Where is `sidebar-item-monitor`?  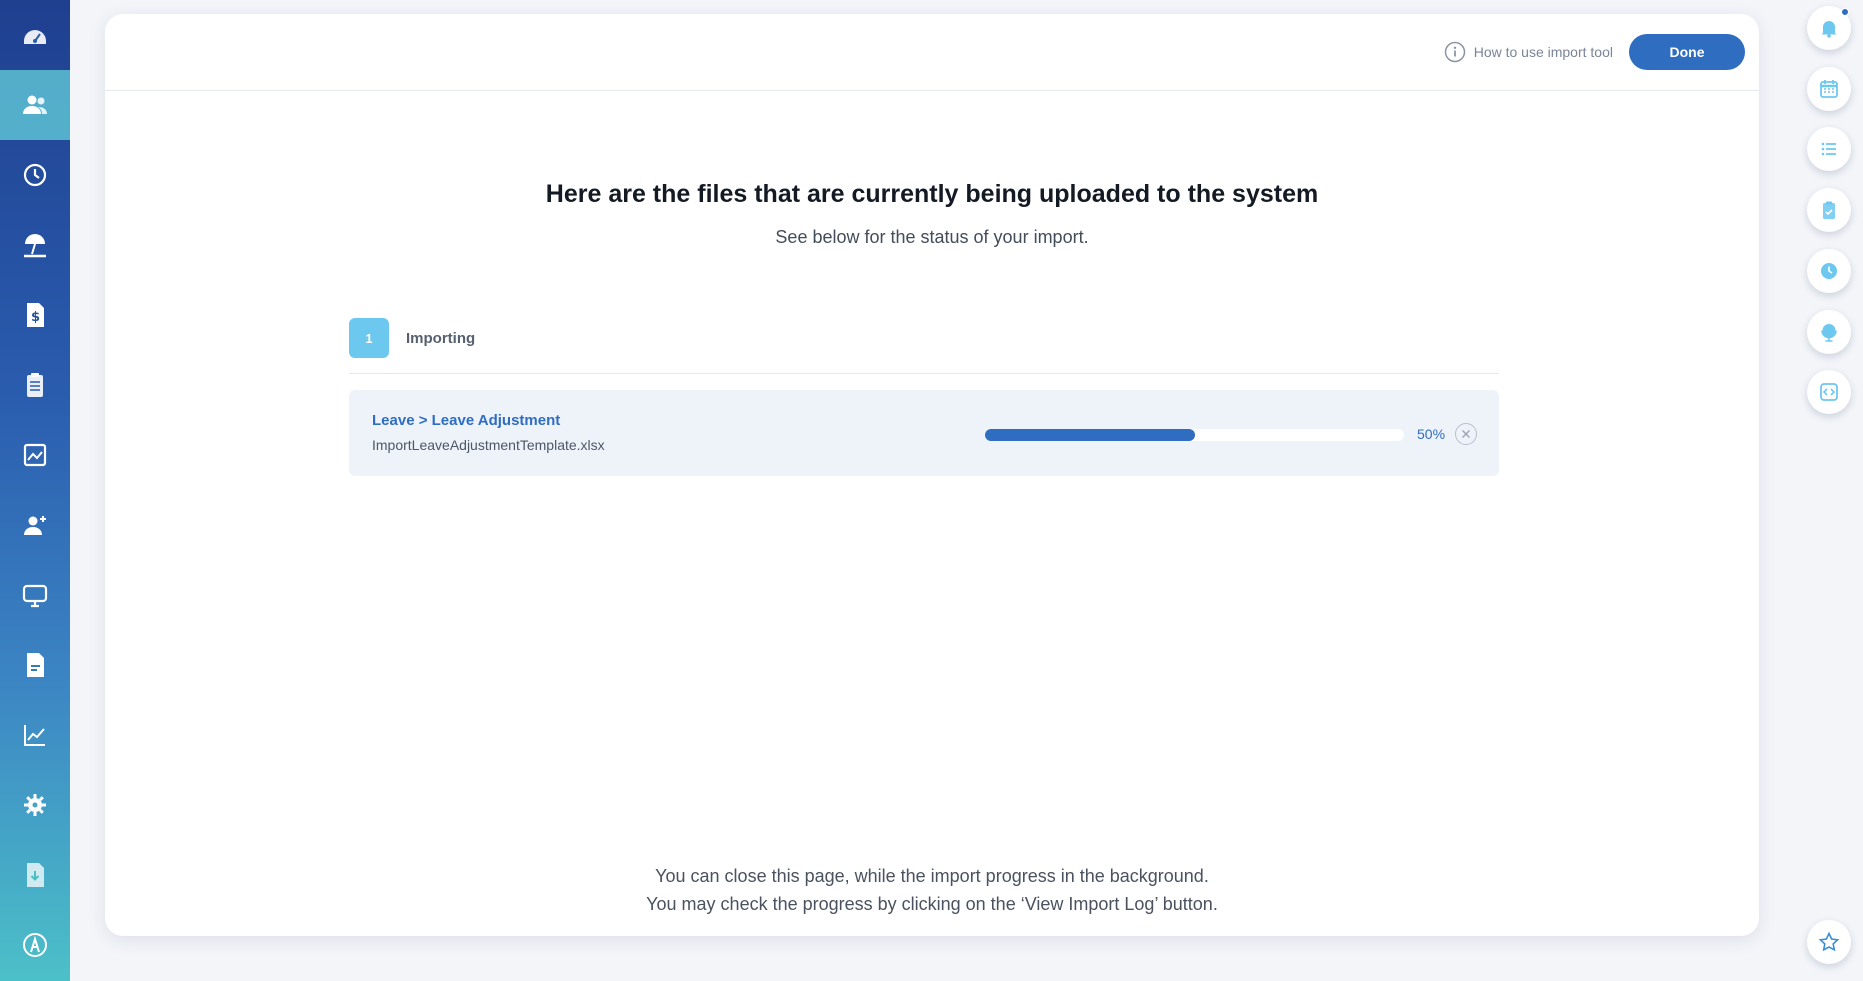 sidebar-item-monitor is located at coordinates (35, 595).